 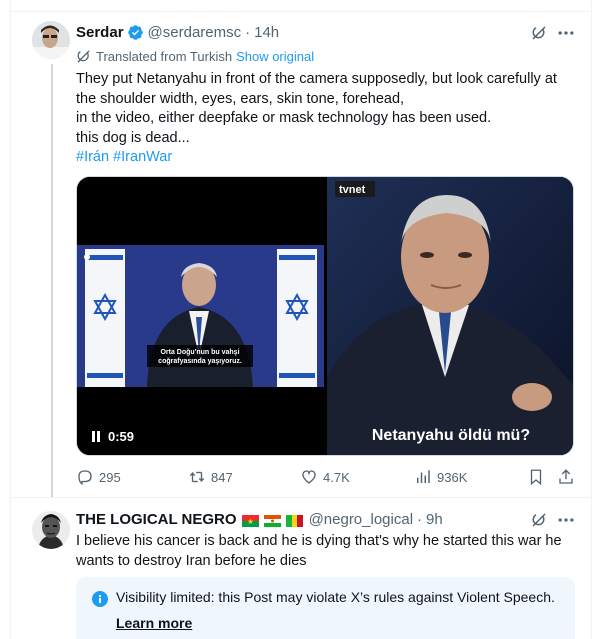 I want to click on timeline-border-right, so click(x=591, y=319).